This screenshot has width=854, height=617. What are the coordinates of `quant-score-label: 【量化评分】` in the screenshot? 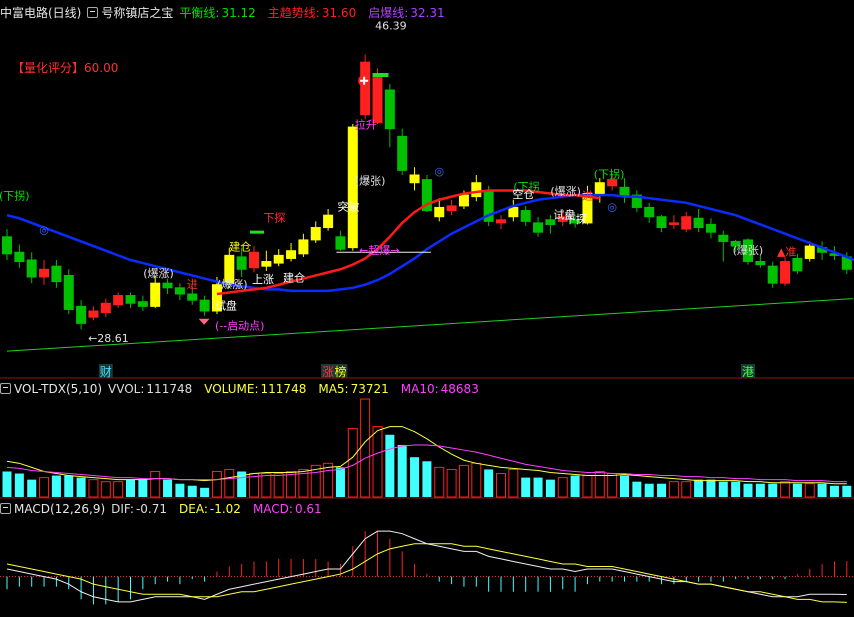 It's located at (48, 68).